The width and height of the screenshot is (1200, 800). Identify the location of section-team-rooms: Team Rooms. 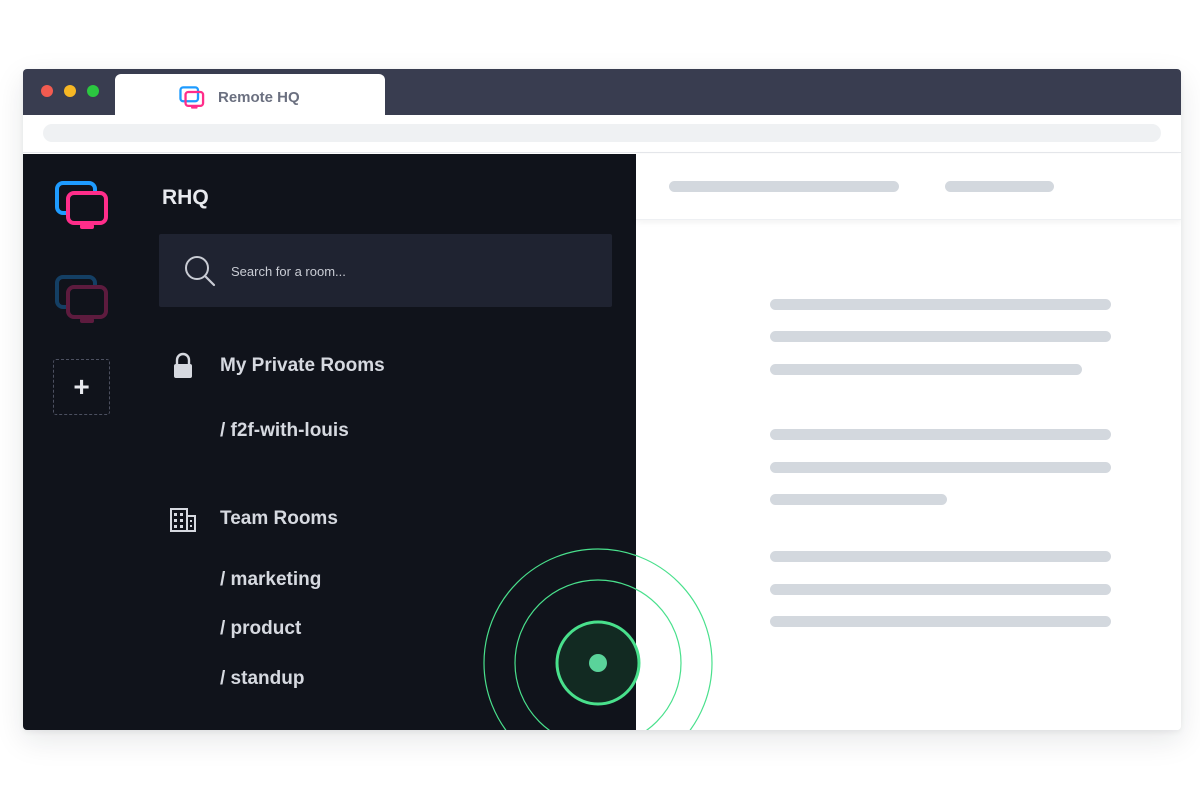
(253, 519).